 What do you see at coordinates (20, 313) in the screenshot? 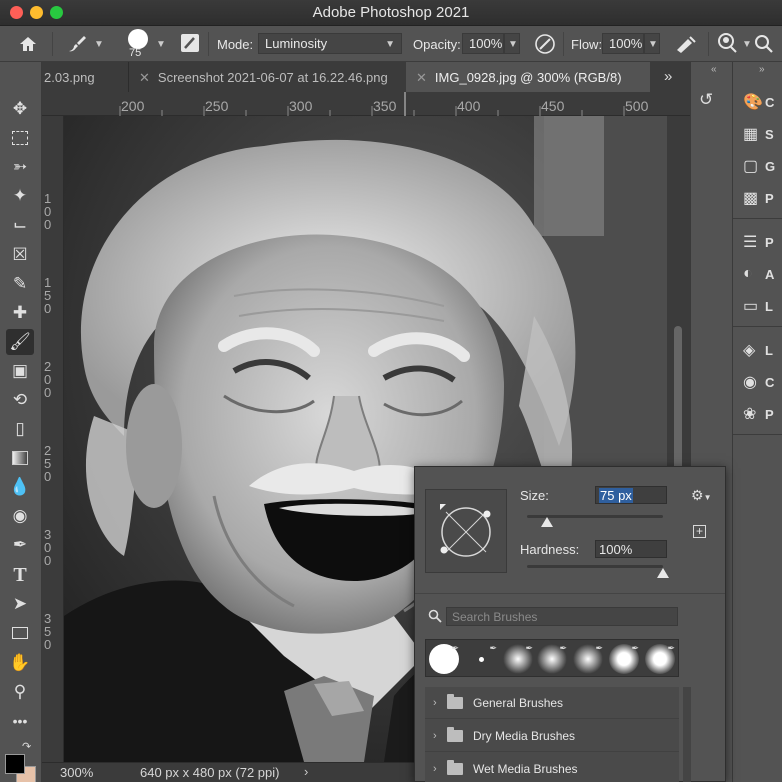
I see `healing-brush-tool-icon: ✚` at bounding box center [20, 313].